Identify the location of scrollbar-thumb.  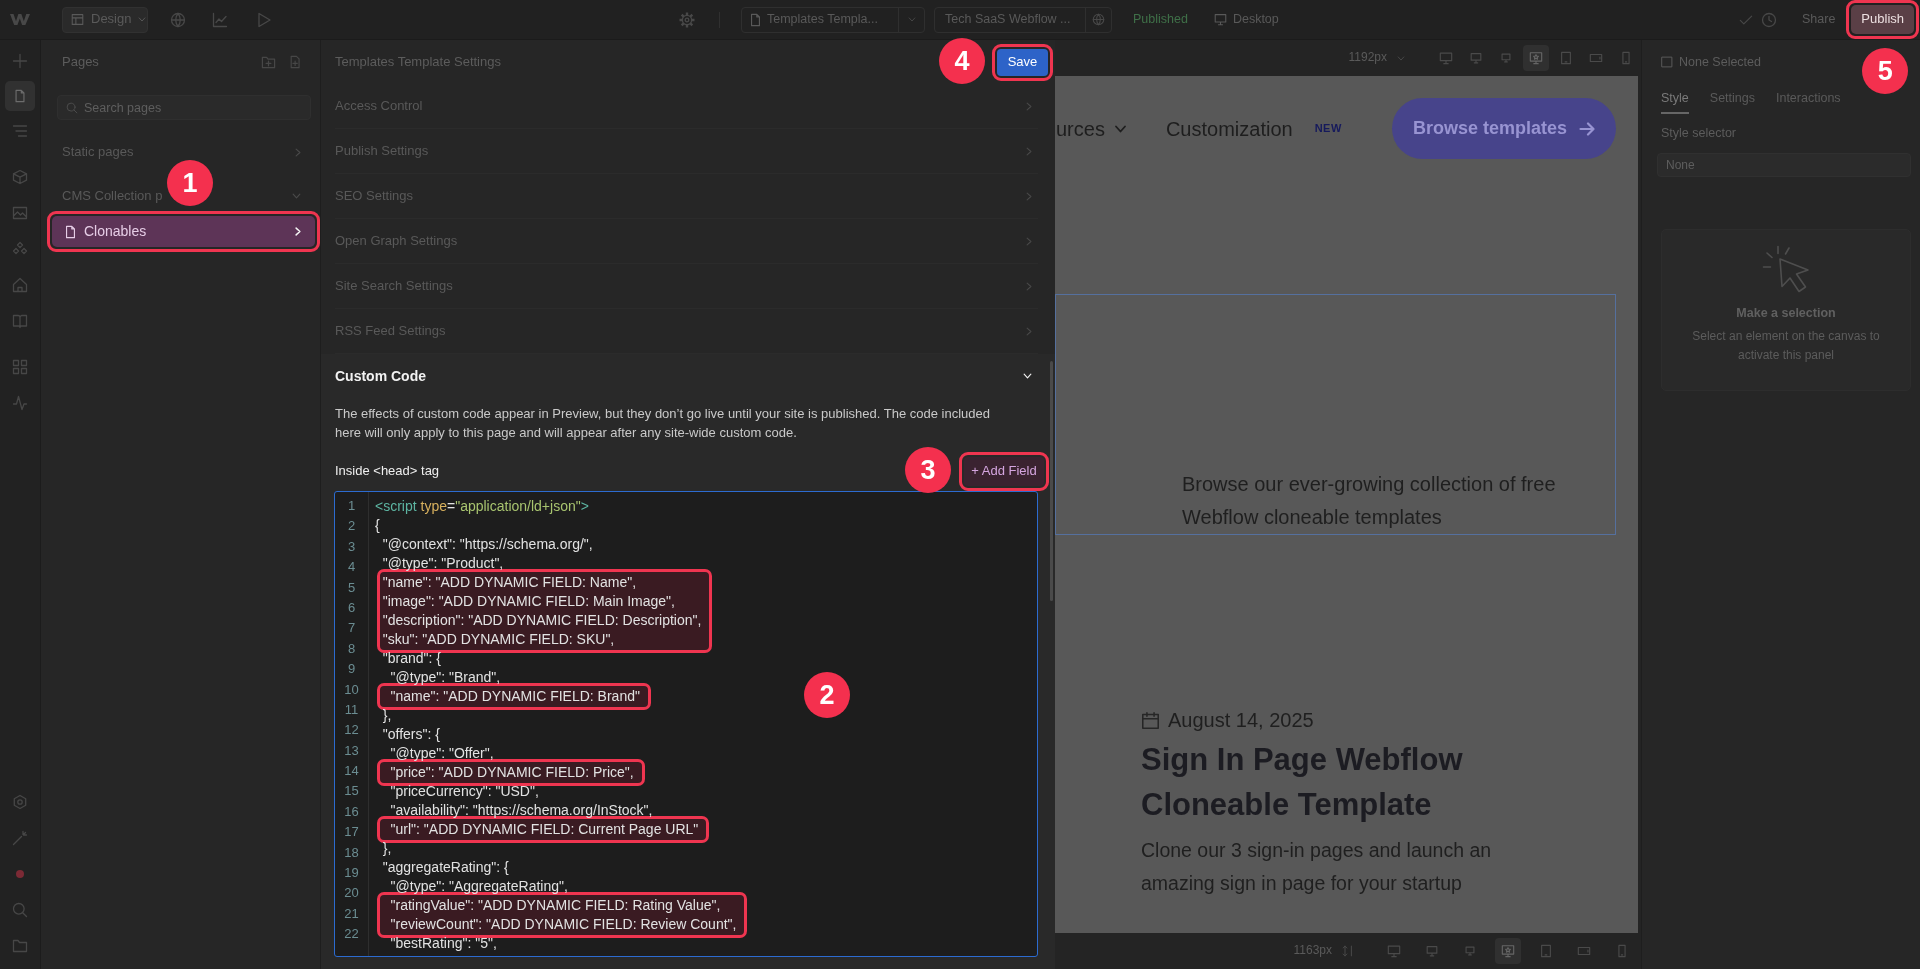
(1051, 481).